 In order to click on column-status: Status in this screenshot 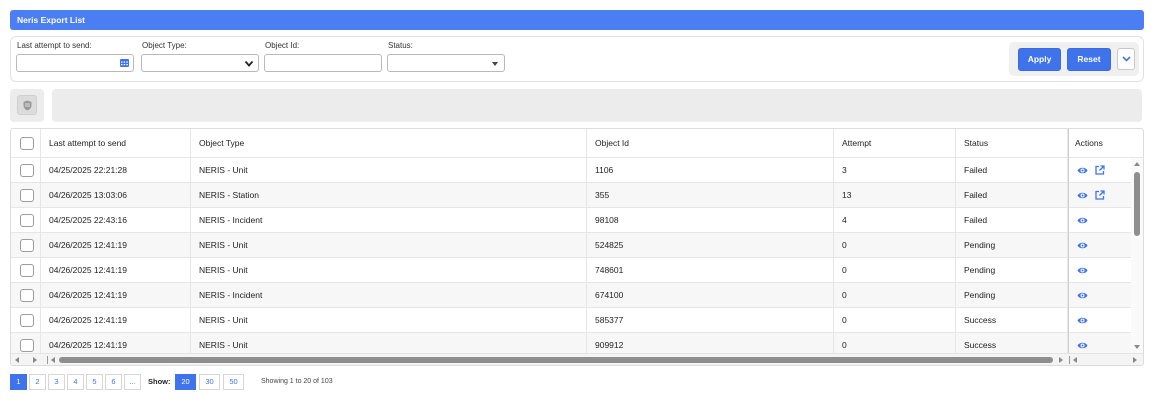, I will do `click(1012, 143)`.